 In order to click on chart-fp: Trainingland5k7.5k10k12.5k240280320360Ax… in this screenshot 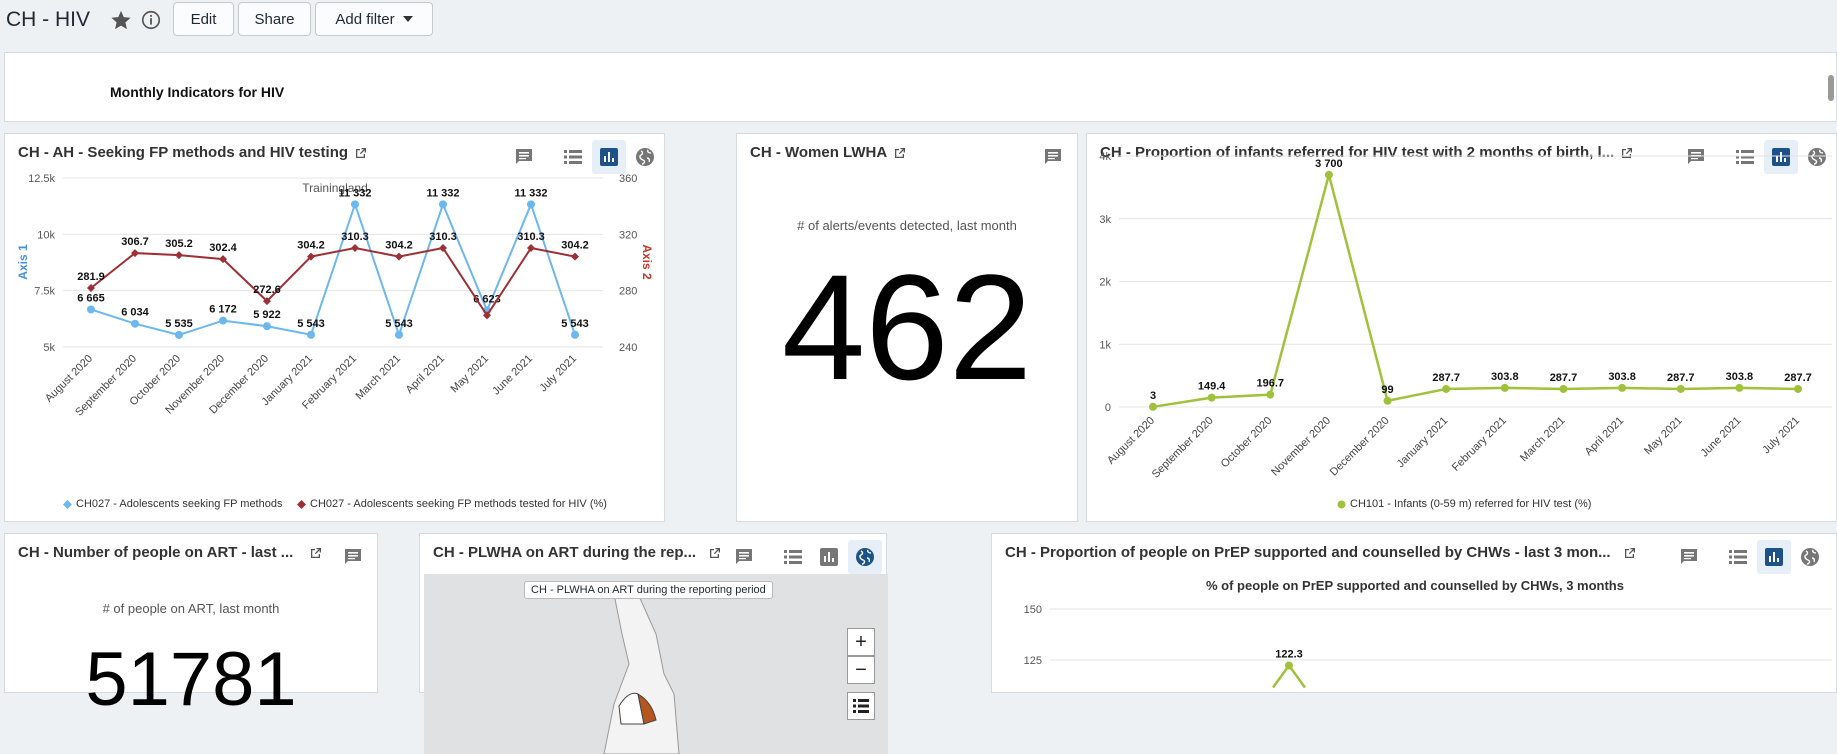, I will do `click(335, 296)`.